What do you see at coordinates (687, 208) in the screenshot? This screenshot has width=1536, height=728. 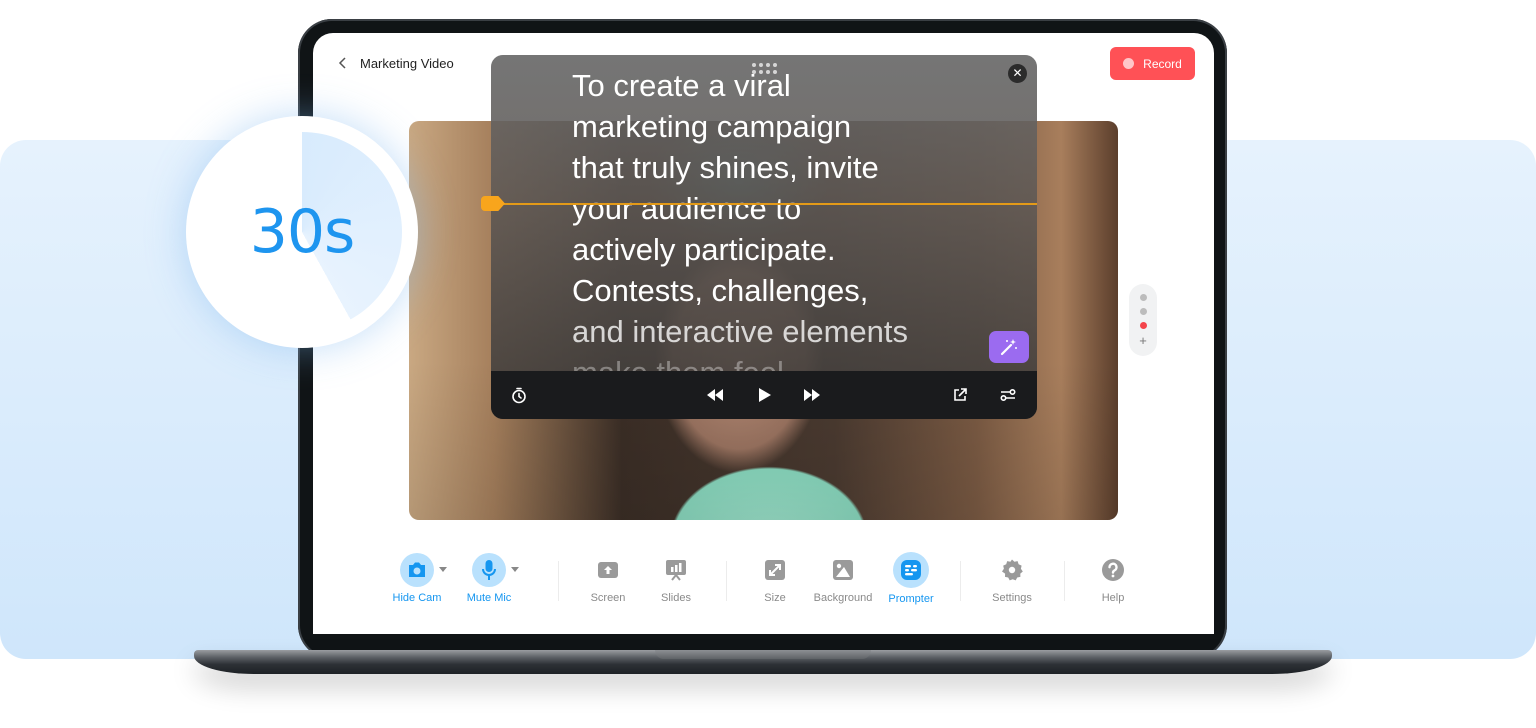 I see `script-line: your audience to` at bounding box center [687, 208].